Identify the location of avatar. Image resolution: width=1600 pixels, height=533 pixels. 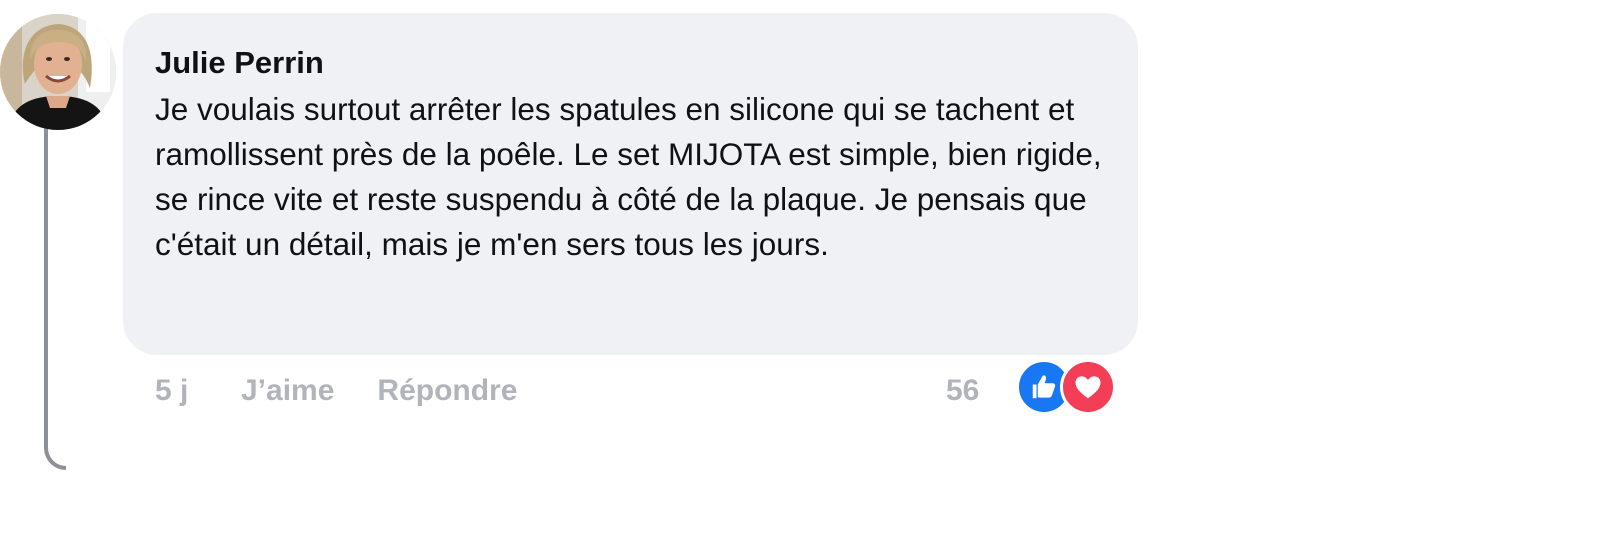
(58, 72).